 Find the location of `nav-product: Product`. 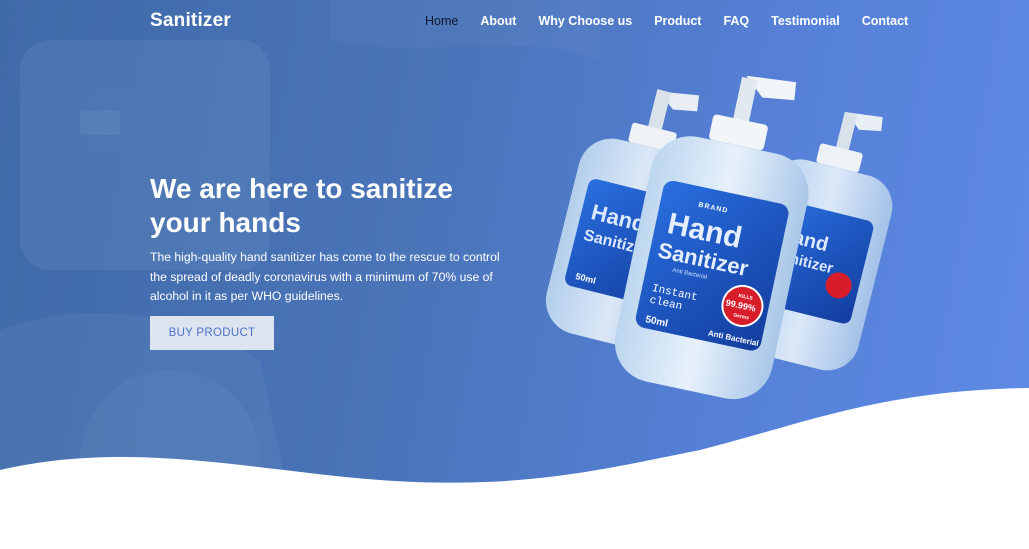

nav-product: Product is located at coordinates (677, 21).